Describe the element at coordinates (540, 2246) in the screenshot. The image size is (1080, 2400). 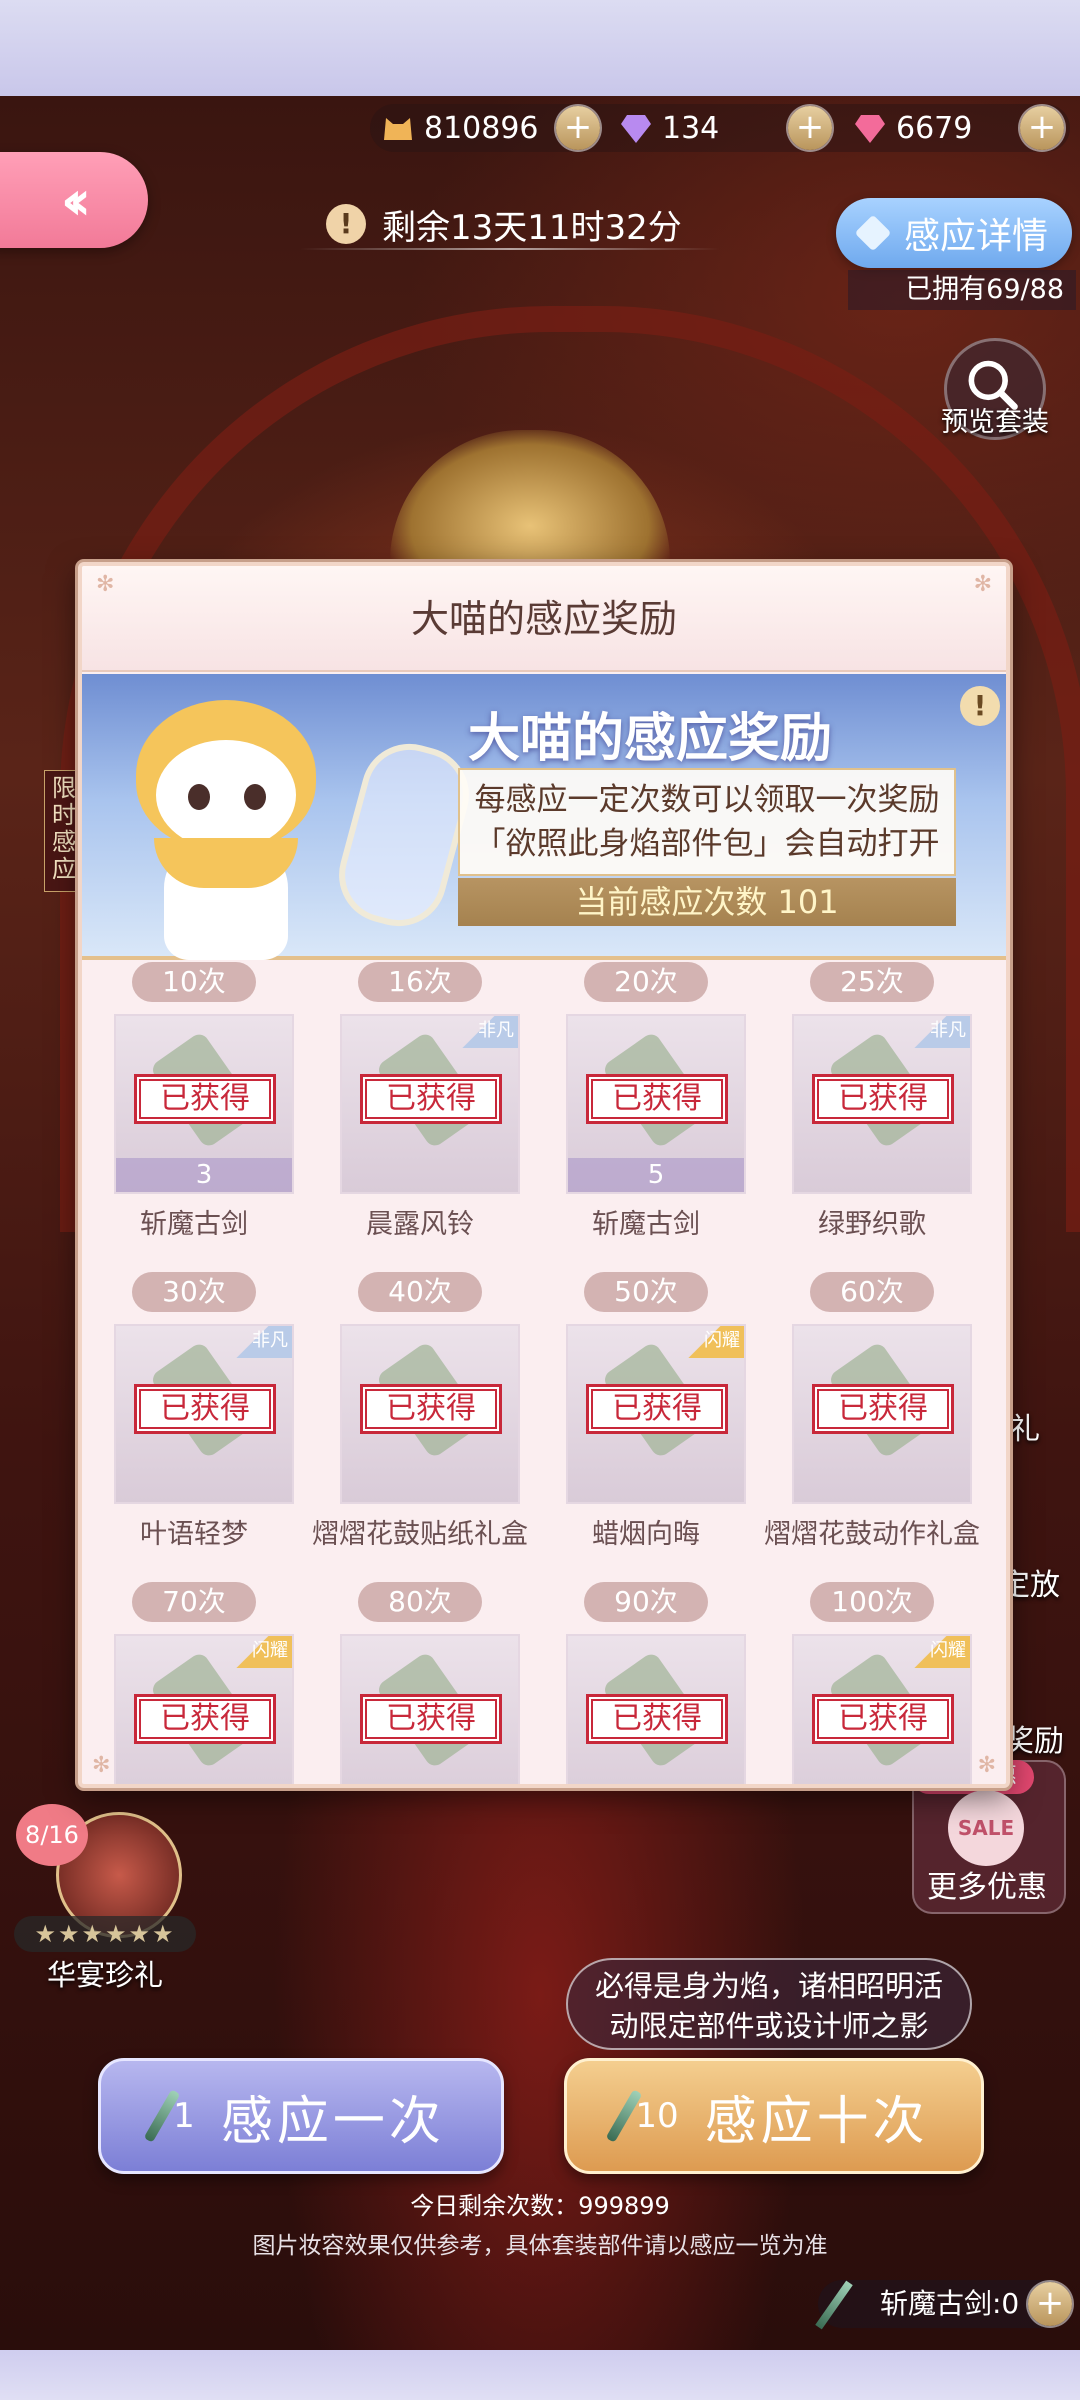
I see `disclaimer: 图片妆容效果仅供参考，具体套装部件请以感应一览为准` at that location.